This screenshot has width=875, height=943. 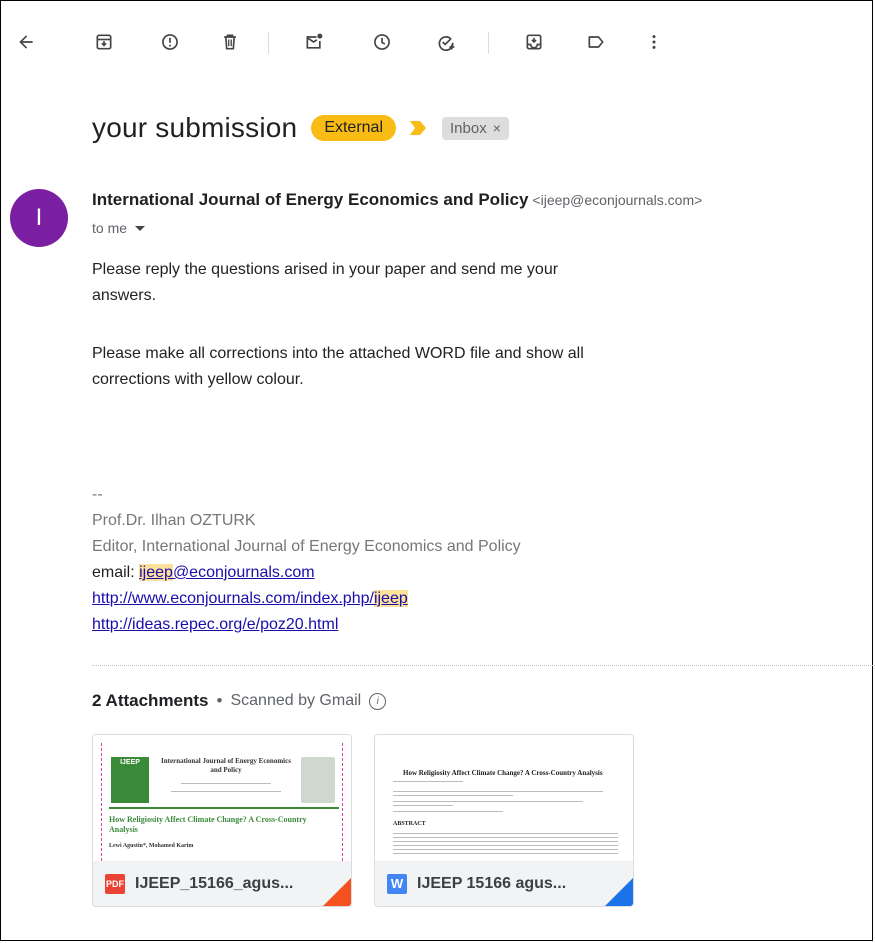 I want to click on move-to-icon, so click(x=534, y=42).